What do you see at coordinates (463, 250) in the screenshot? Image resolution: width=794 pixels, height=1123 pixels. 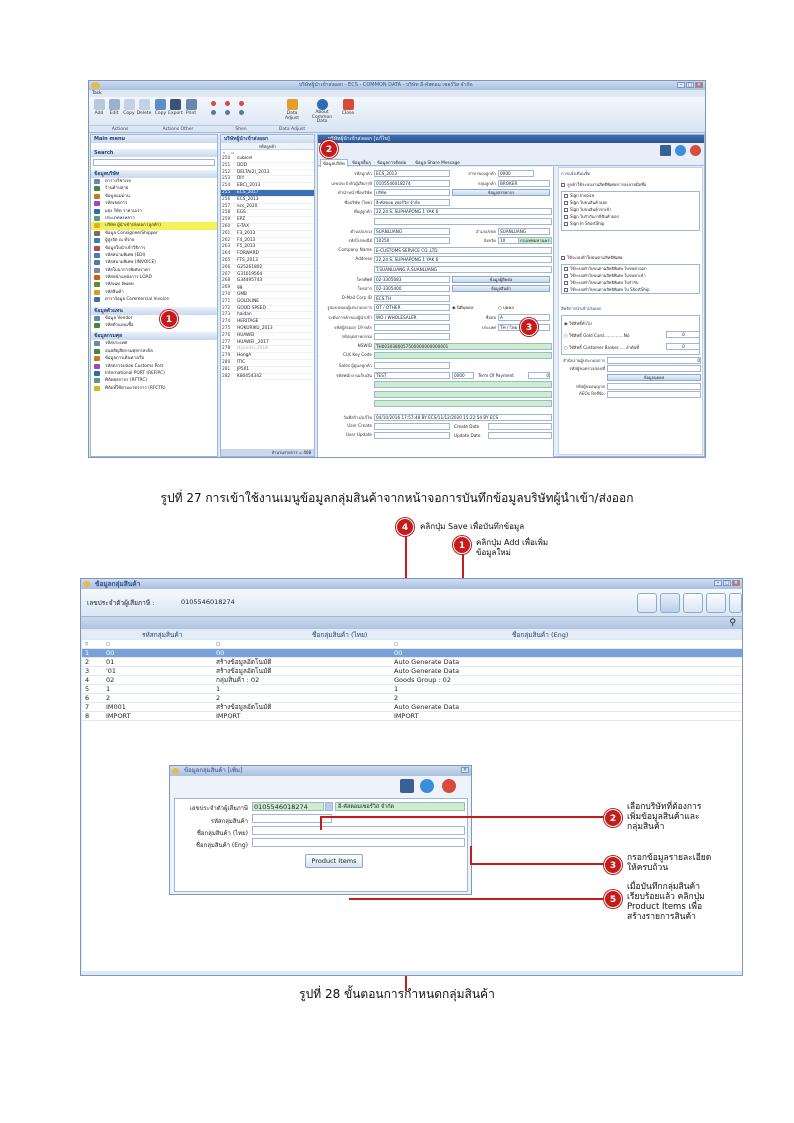 I see `form-input: E-CUSTOMS SERVICE CO.,LTD.` at bounding box center [463, 250].